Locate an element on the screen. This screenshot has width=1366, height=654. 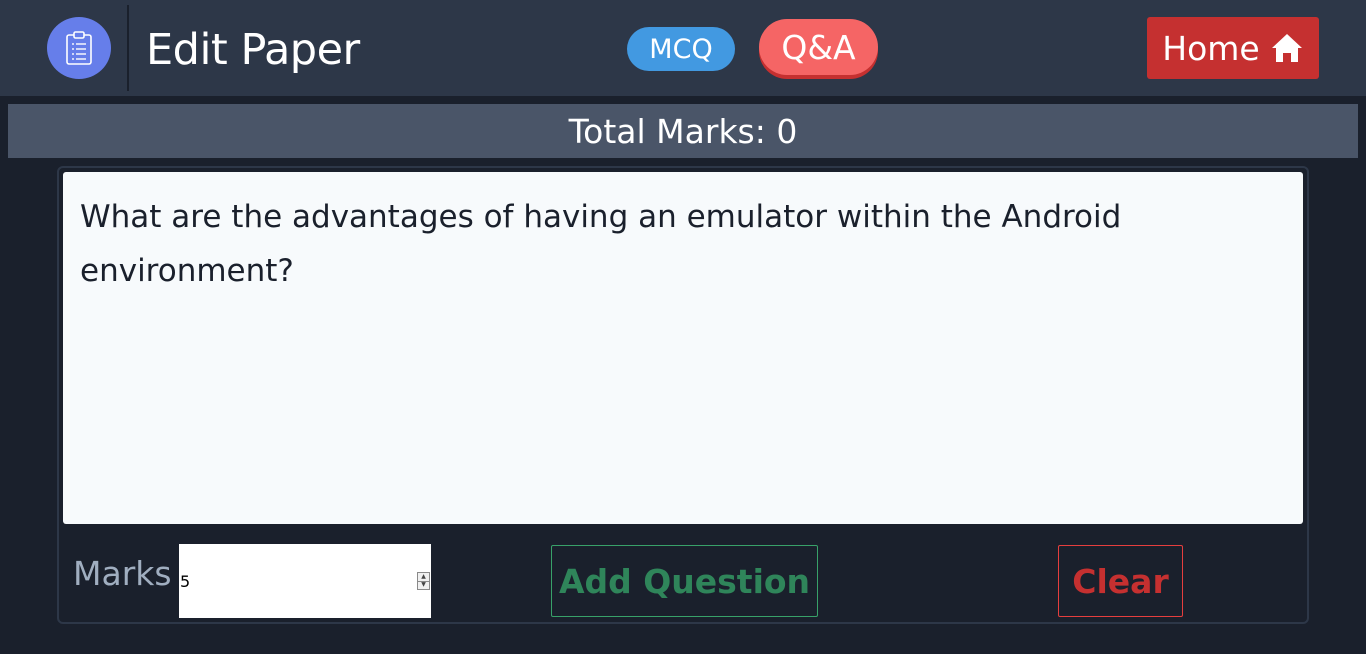
clipboard-icon is located at coordinates (79, 48).